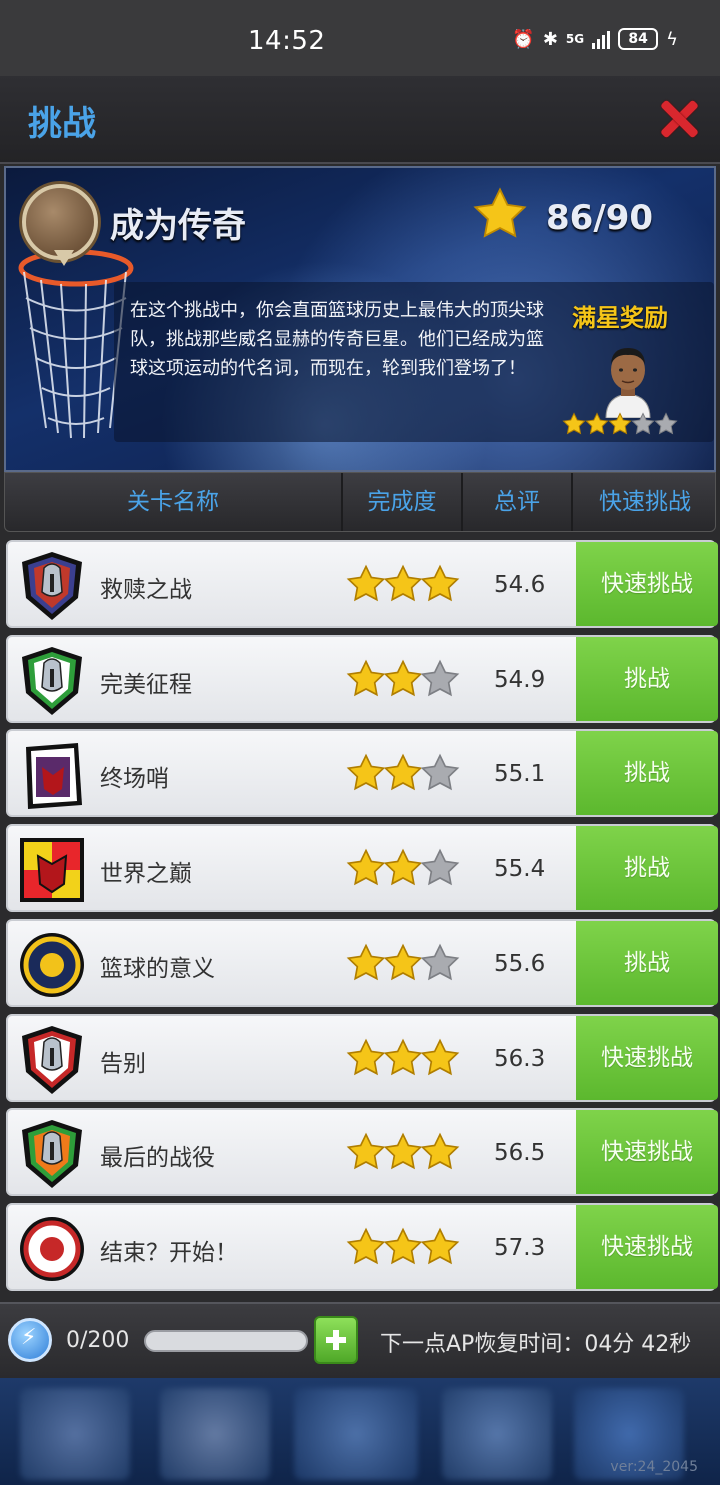  Describe the element at coordinates (620, 318) in the screenshot. I see `full-star-reward-label: 满星奖励` at that location.